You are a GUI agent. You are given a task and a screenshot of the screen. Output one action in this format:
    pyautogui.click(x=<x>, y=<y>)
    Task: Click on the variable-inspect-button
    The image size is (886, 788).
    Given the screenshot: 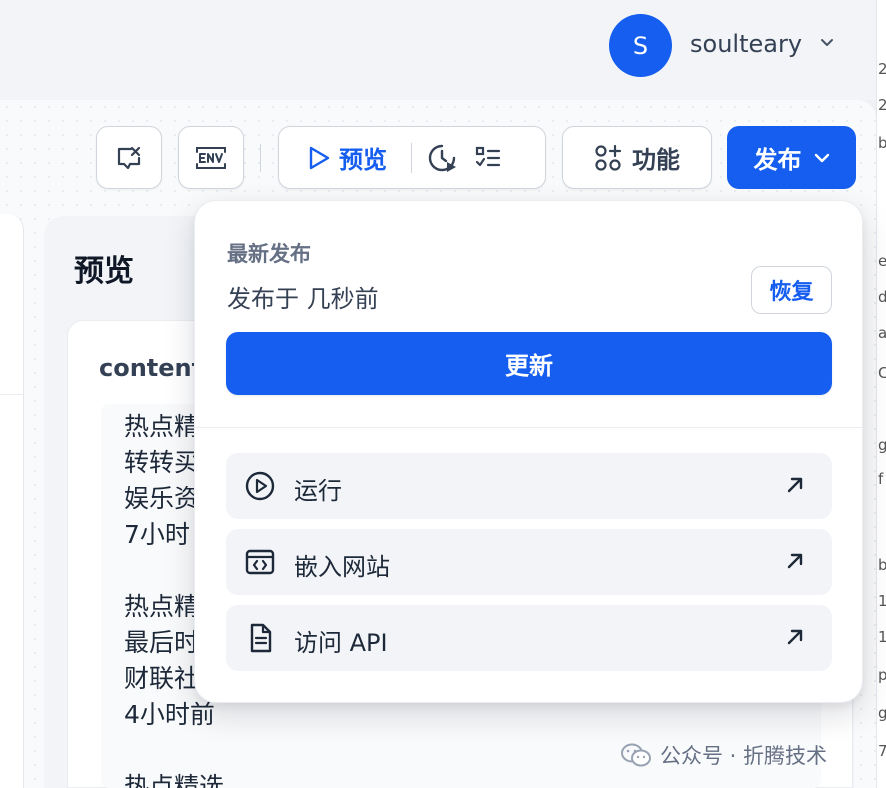 What is the action you would take?
    pyautogui.click(x=129, y=157)
    